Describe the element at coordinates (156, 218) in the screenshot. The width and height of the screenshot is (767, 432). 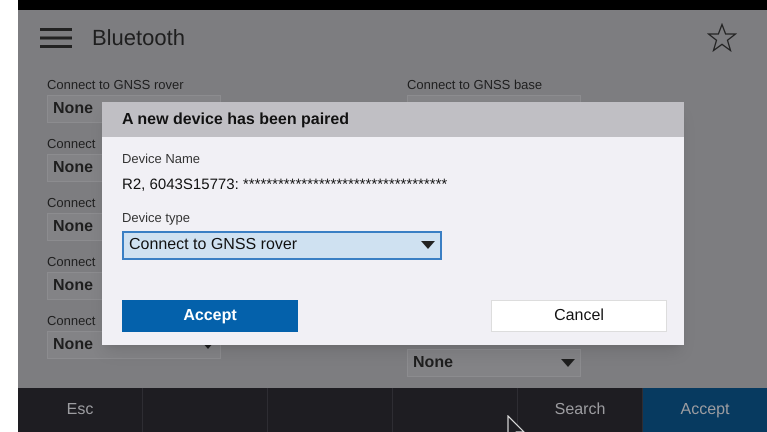
I see `field-label: Device type` at that location.